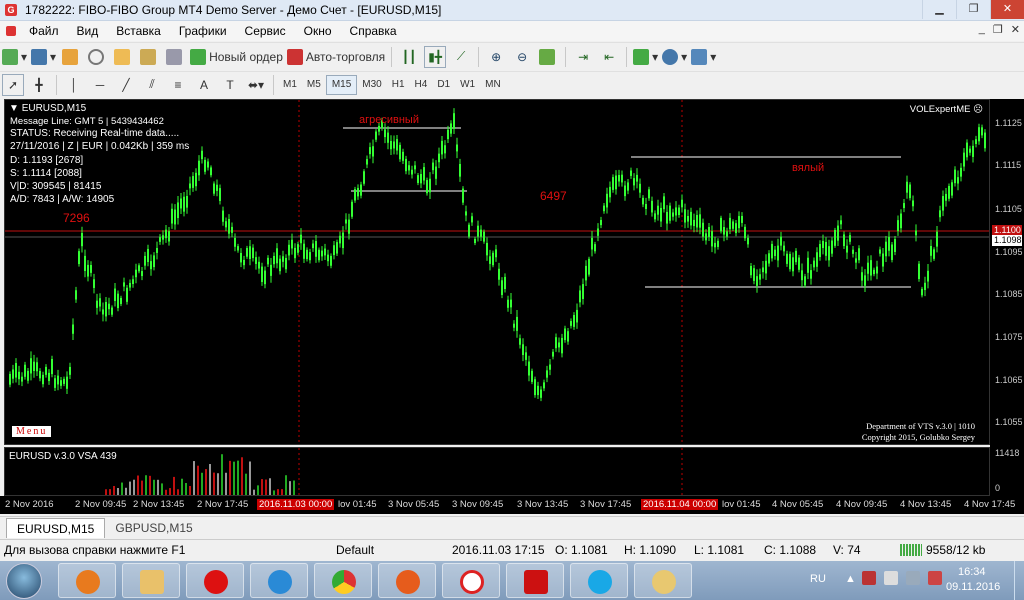  What do you see at coordinates (609, 57) in the screenshot?
I see `chart-shift-icon: ⇤` at bounding box center [609, 57].